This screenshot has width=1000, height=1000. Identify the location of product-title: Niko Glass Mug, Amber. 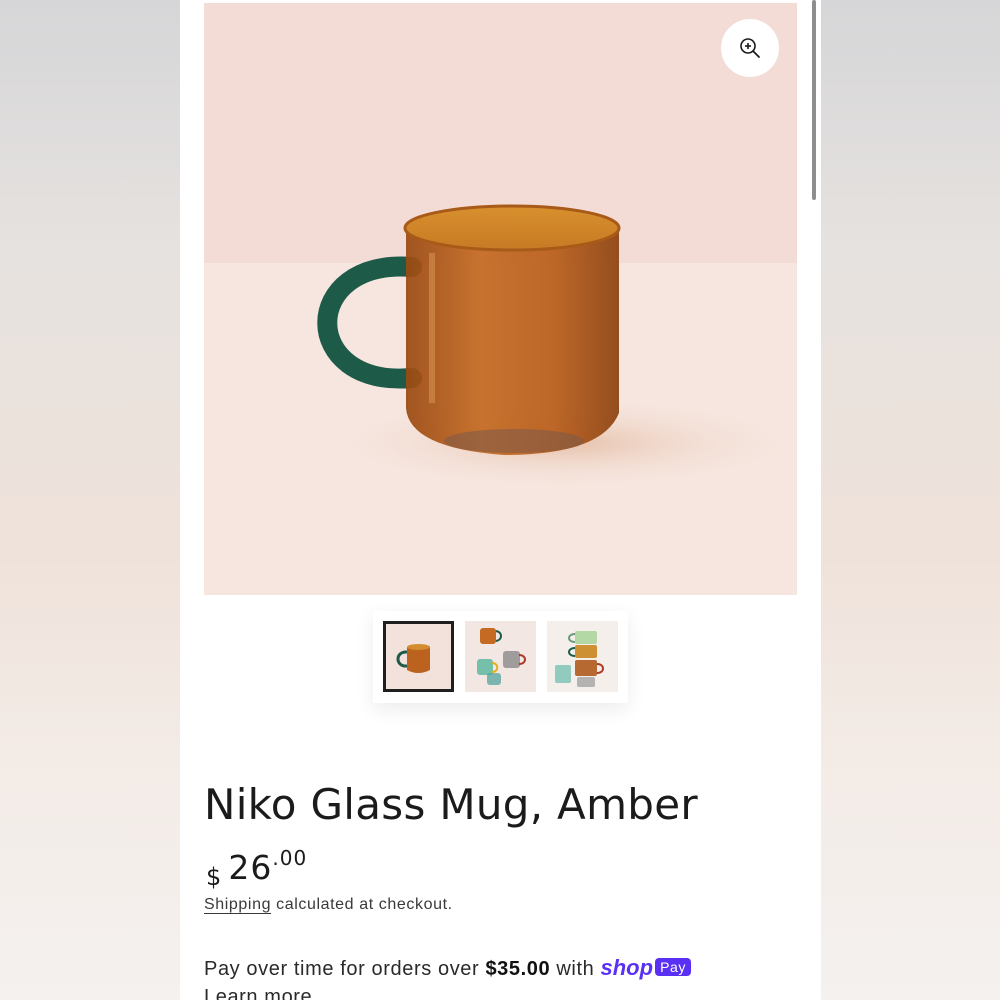
(451, 805).